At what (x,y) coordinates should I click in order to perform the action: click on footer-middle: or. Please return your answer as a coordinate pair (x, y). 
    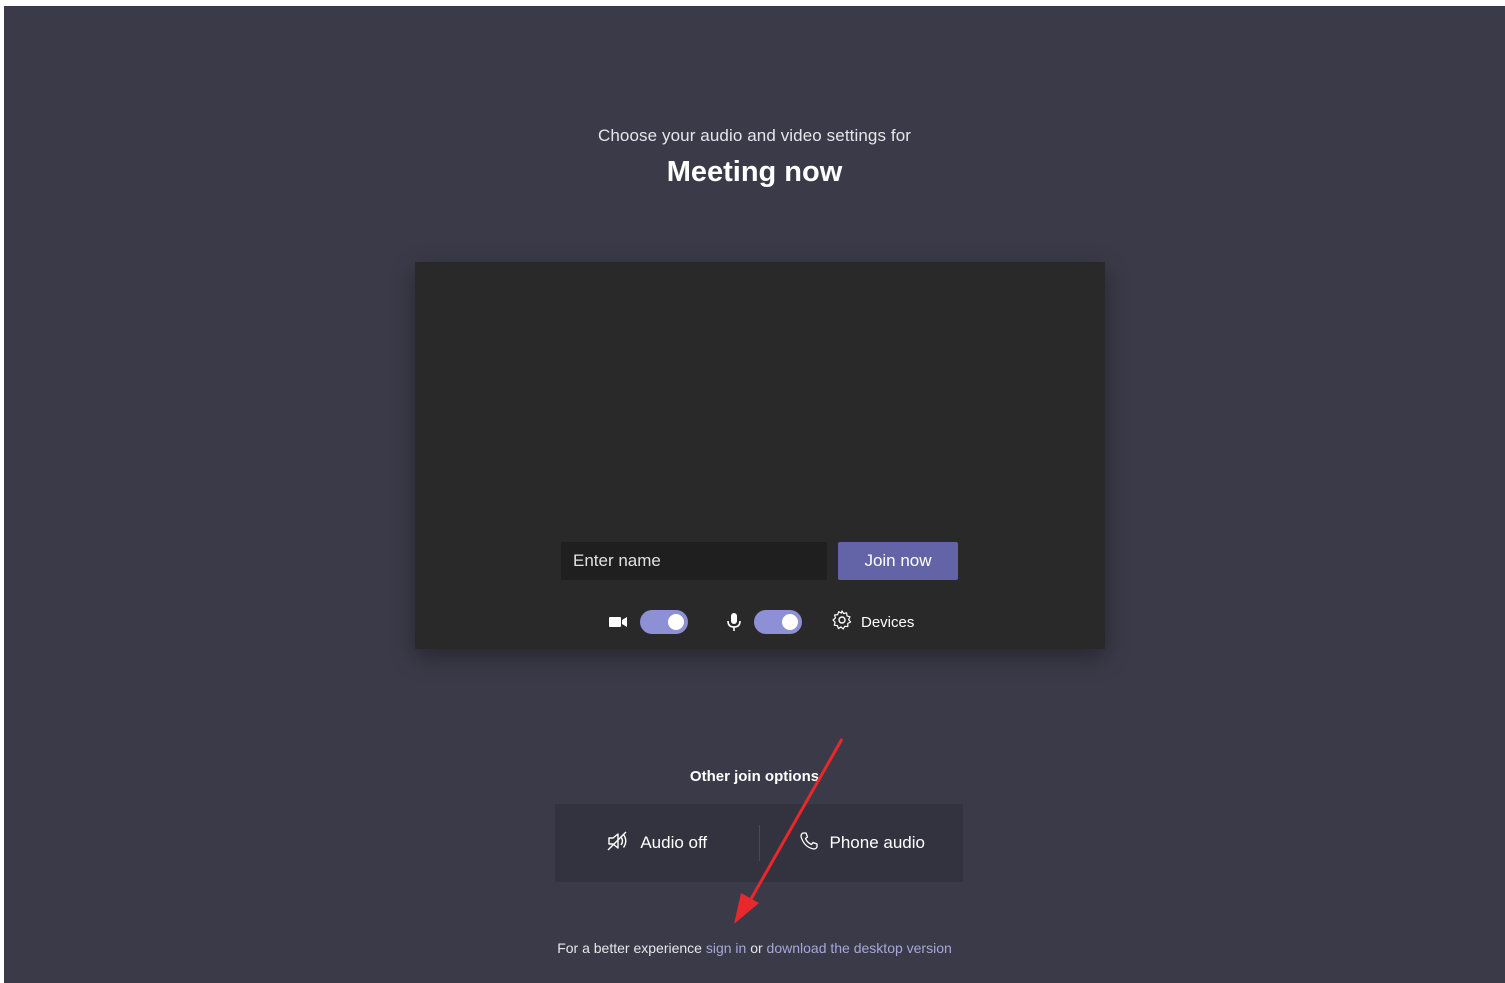
    Looking at the image, I should click on (756, 948).